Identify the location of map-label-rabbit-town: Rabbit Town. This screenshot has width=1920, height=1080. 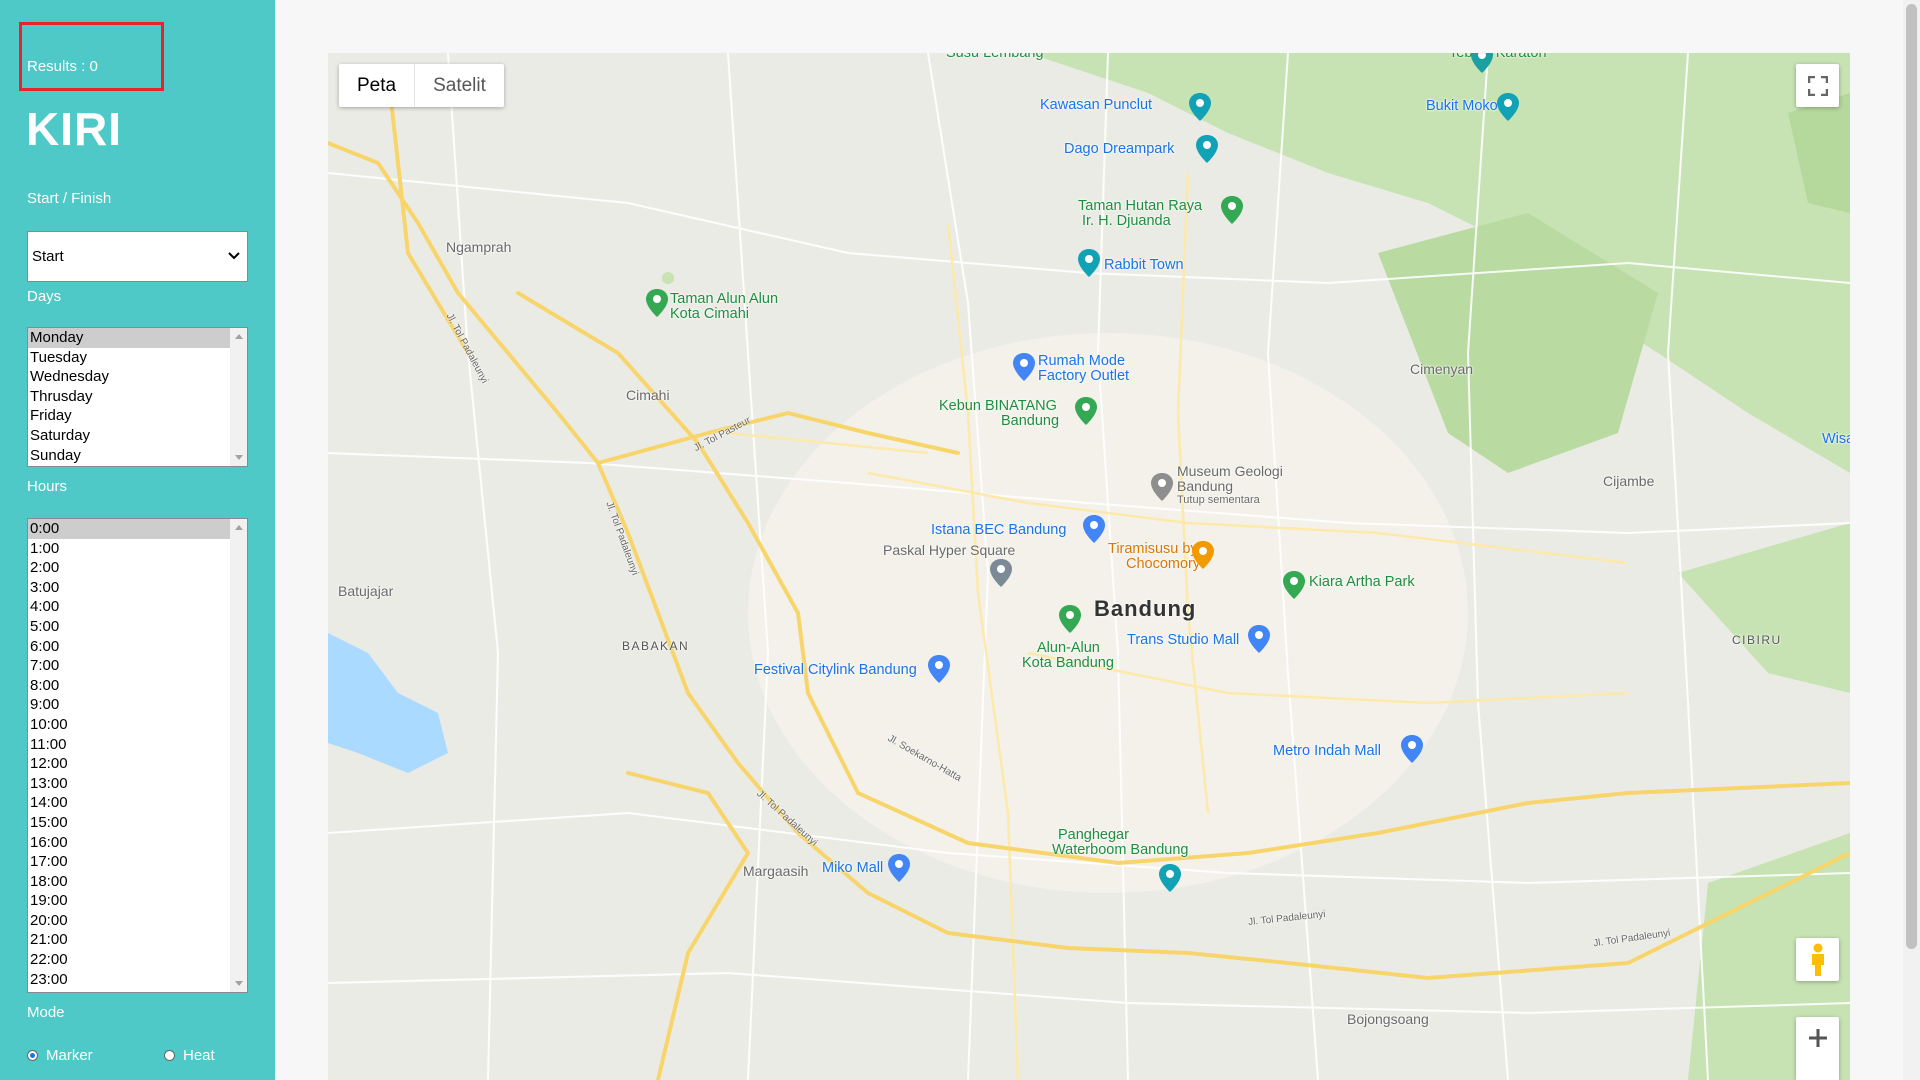
(1144, 265).